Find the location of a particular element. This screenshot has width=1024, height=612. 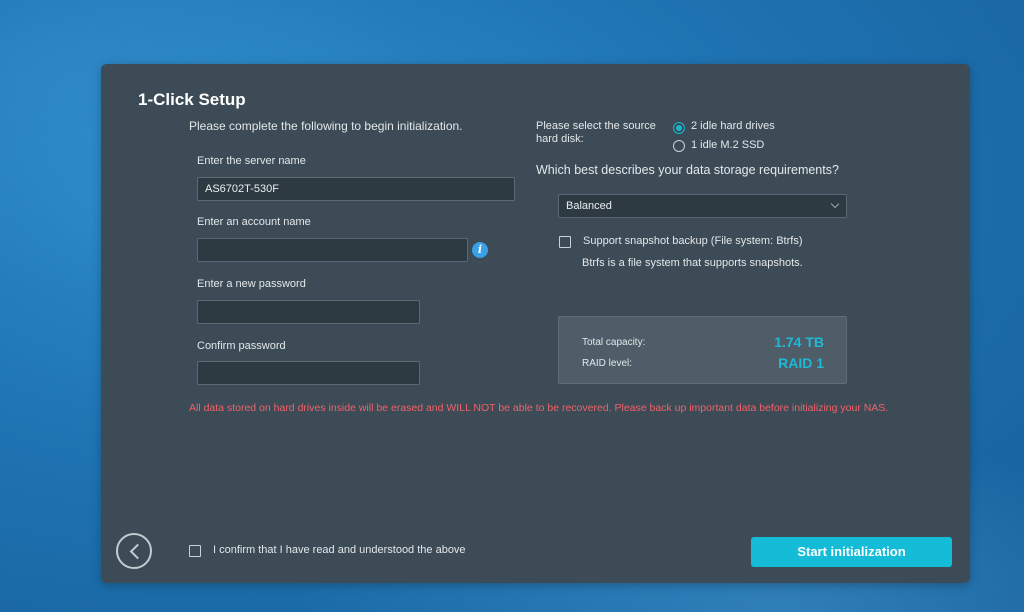

confirm-password-label: Confirm password is located at coordinates (241, 346).